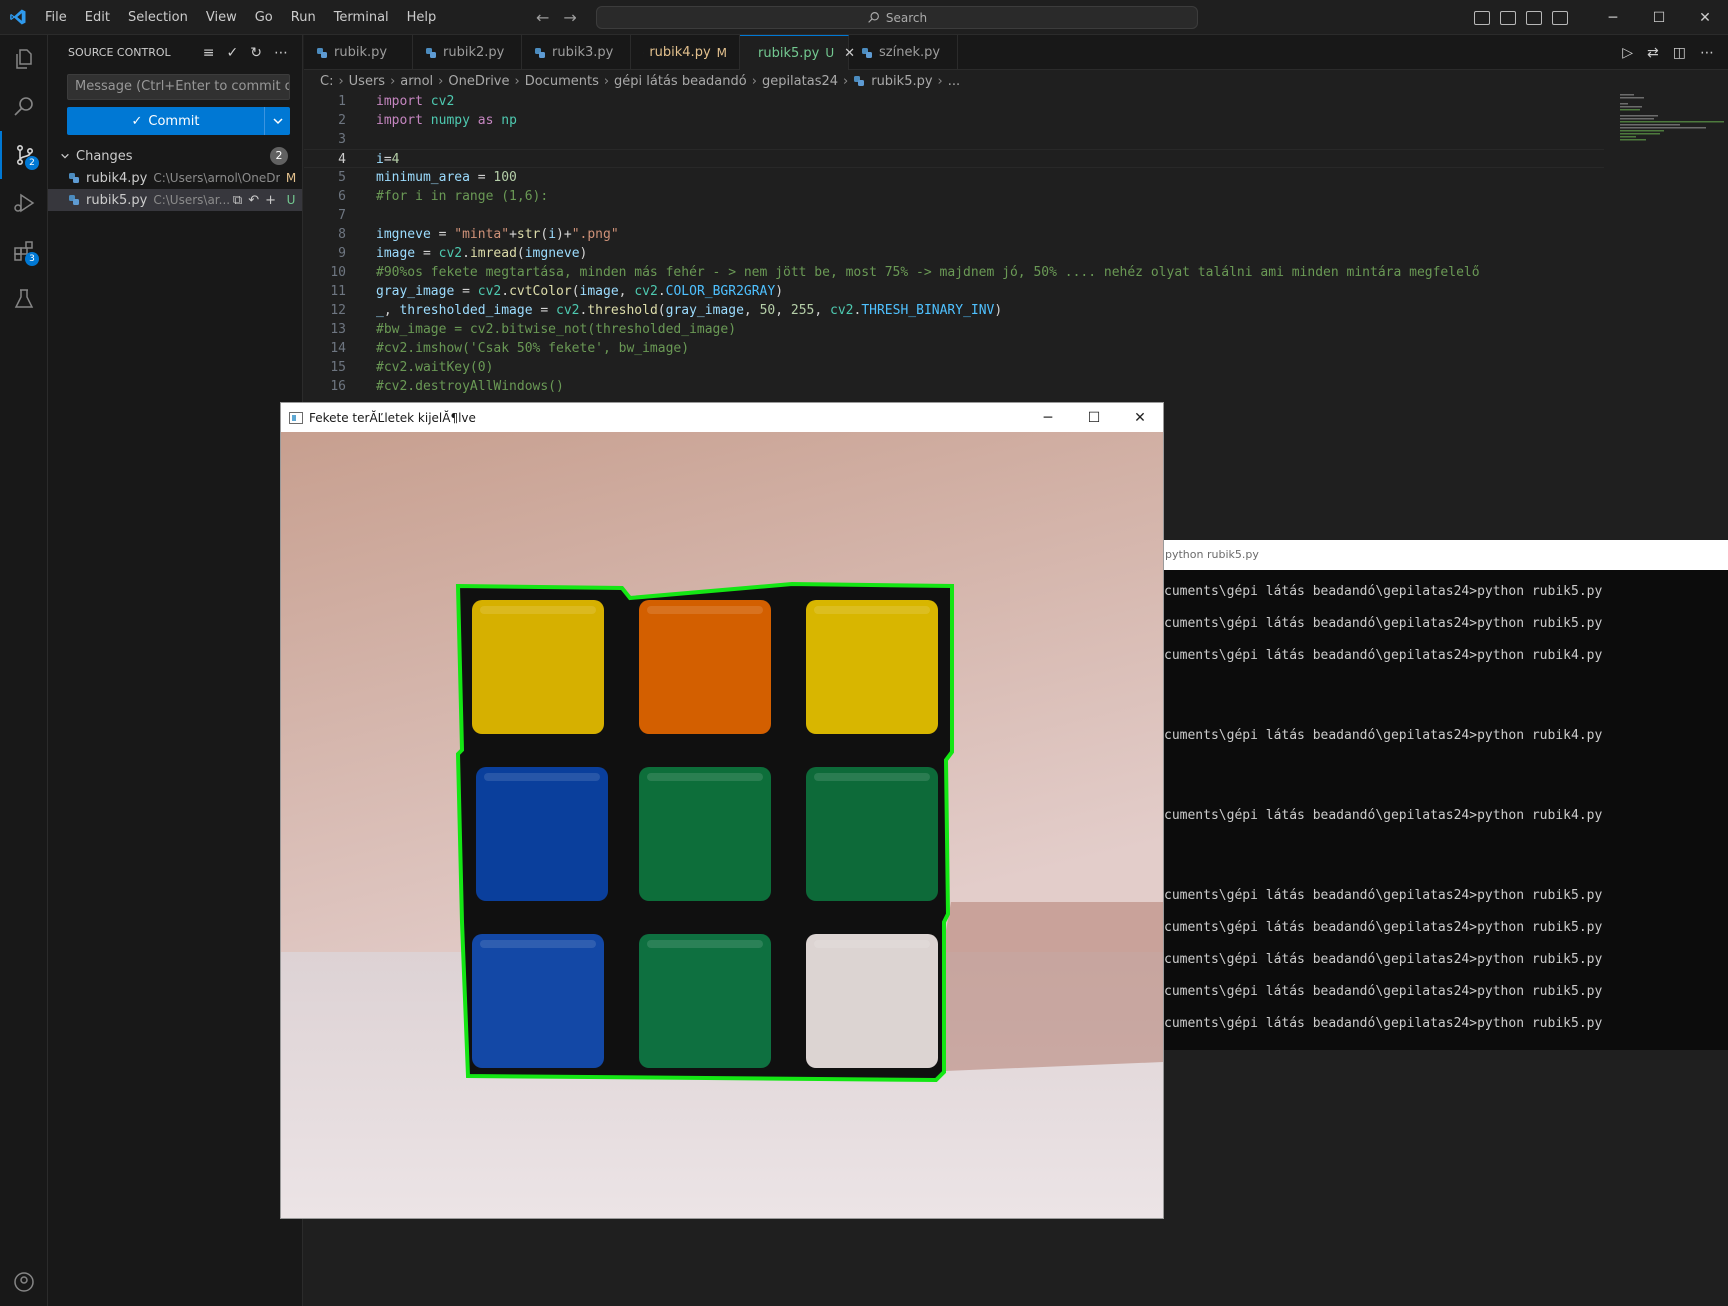  Describe the element at coordinates (358, 52) in the screenshot. I see `tab-rubik-py: rubik.py` at that location.